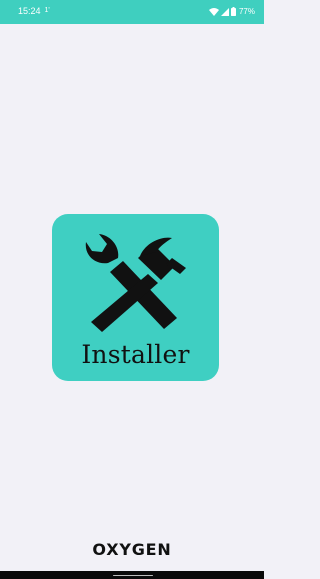 The height and width of the screenshot is (579, 320). Describe the element at coordinates (132, 12) in the screenshot. I see `status-bar: 15:24 1' 77%` at that location.